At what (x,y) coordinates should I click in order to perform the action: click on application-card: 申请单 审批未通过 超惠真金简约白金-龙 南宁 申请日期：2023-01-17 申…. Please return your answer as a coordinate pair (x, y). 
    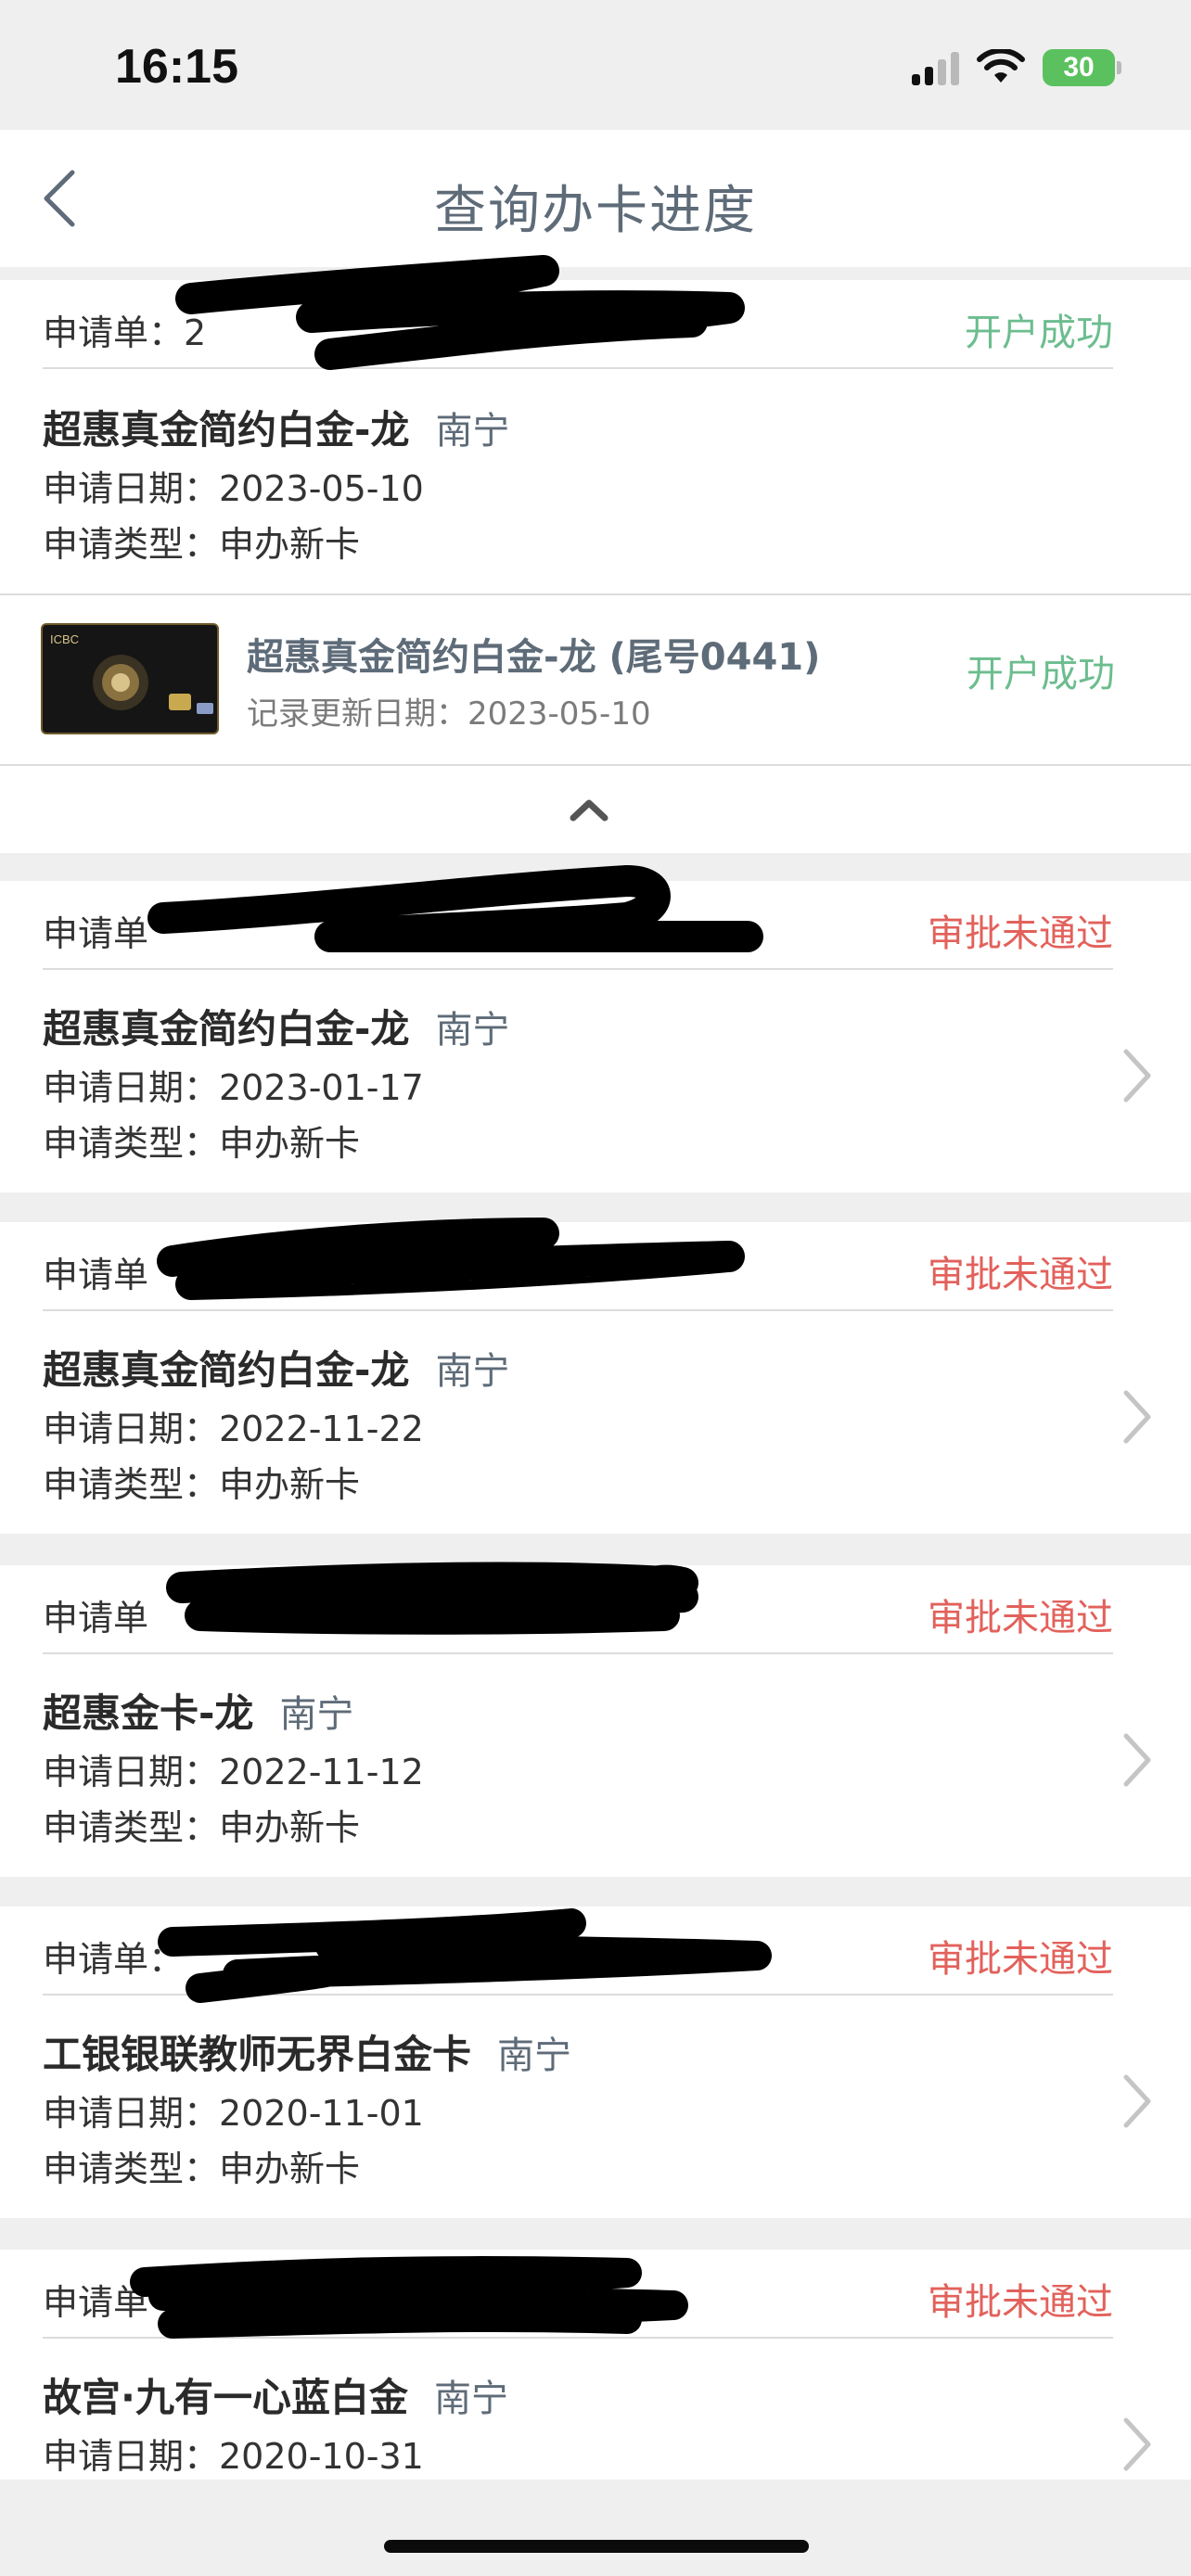
    Looking at the image, I should click on (595, 1029).